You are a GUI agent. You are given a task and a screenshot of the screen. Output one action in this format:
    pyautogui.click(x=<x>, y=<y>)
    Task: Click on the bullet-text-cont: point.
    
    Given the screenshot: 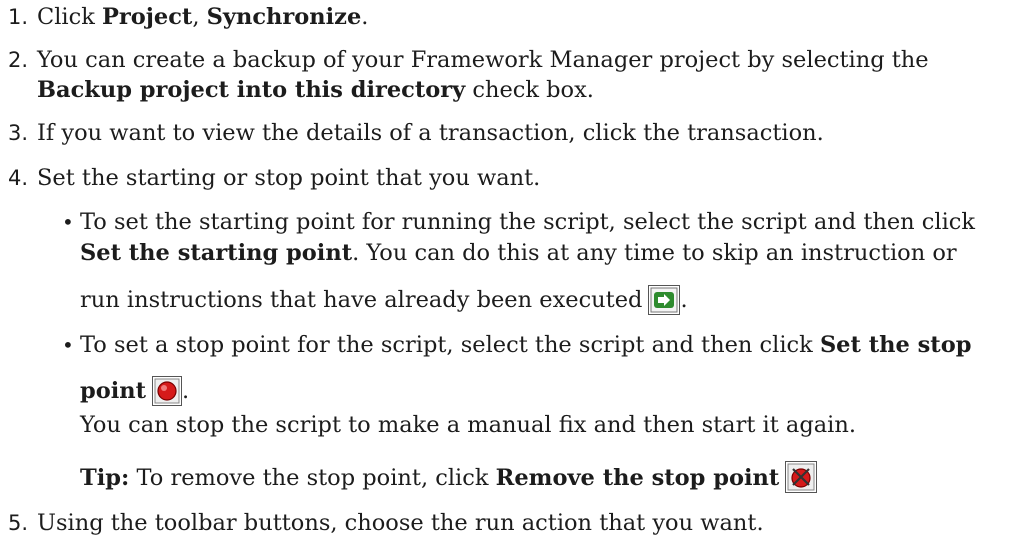 What is the action you would take?
    pyautogui.click(x=135, y=391)
    